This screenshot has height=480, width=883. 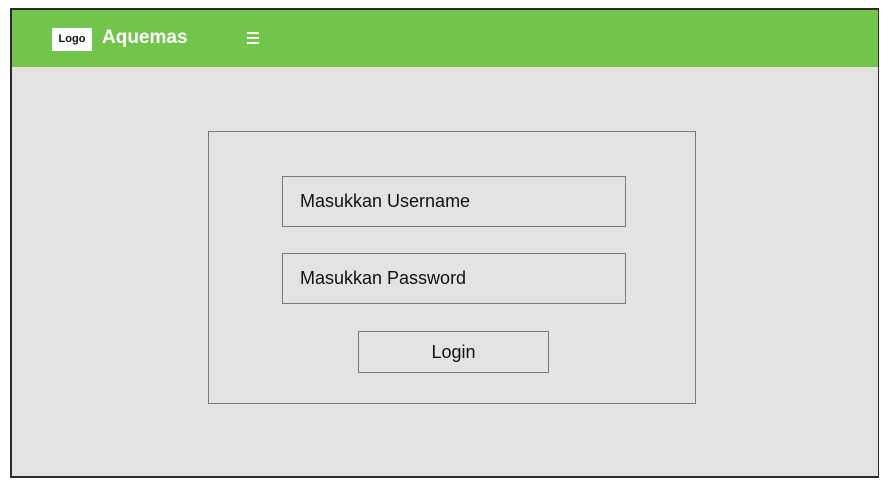 I want to click on top-navbar: Logo Aquemas, so click(x=445, y=38).